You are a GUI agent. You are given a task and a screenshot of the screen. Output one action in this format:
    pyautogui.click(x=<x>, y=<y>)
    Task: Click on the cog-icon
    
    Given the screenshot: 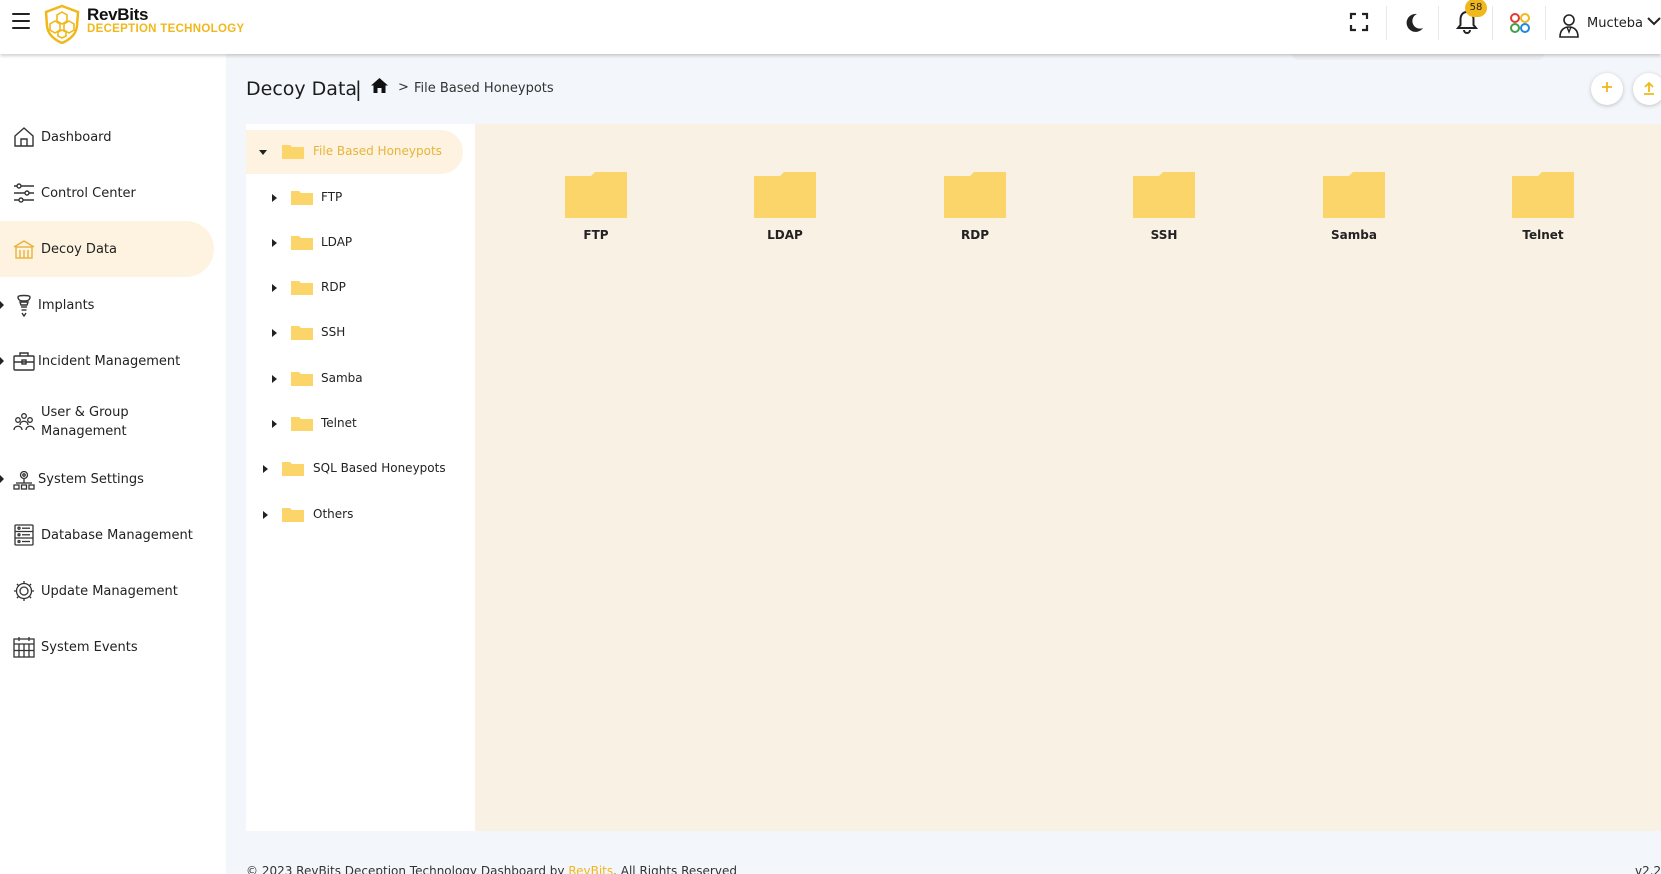 What is the action you would take?
    pyautogui.click(x=24, y=591)
    